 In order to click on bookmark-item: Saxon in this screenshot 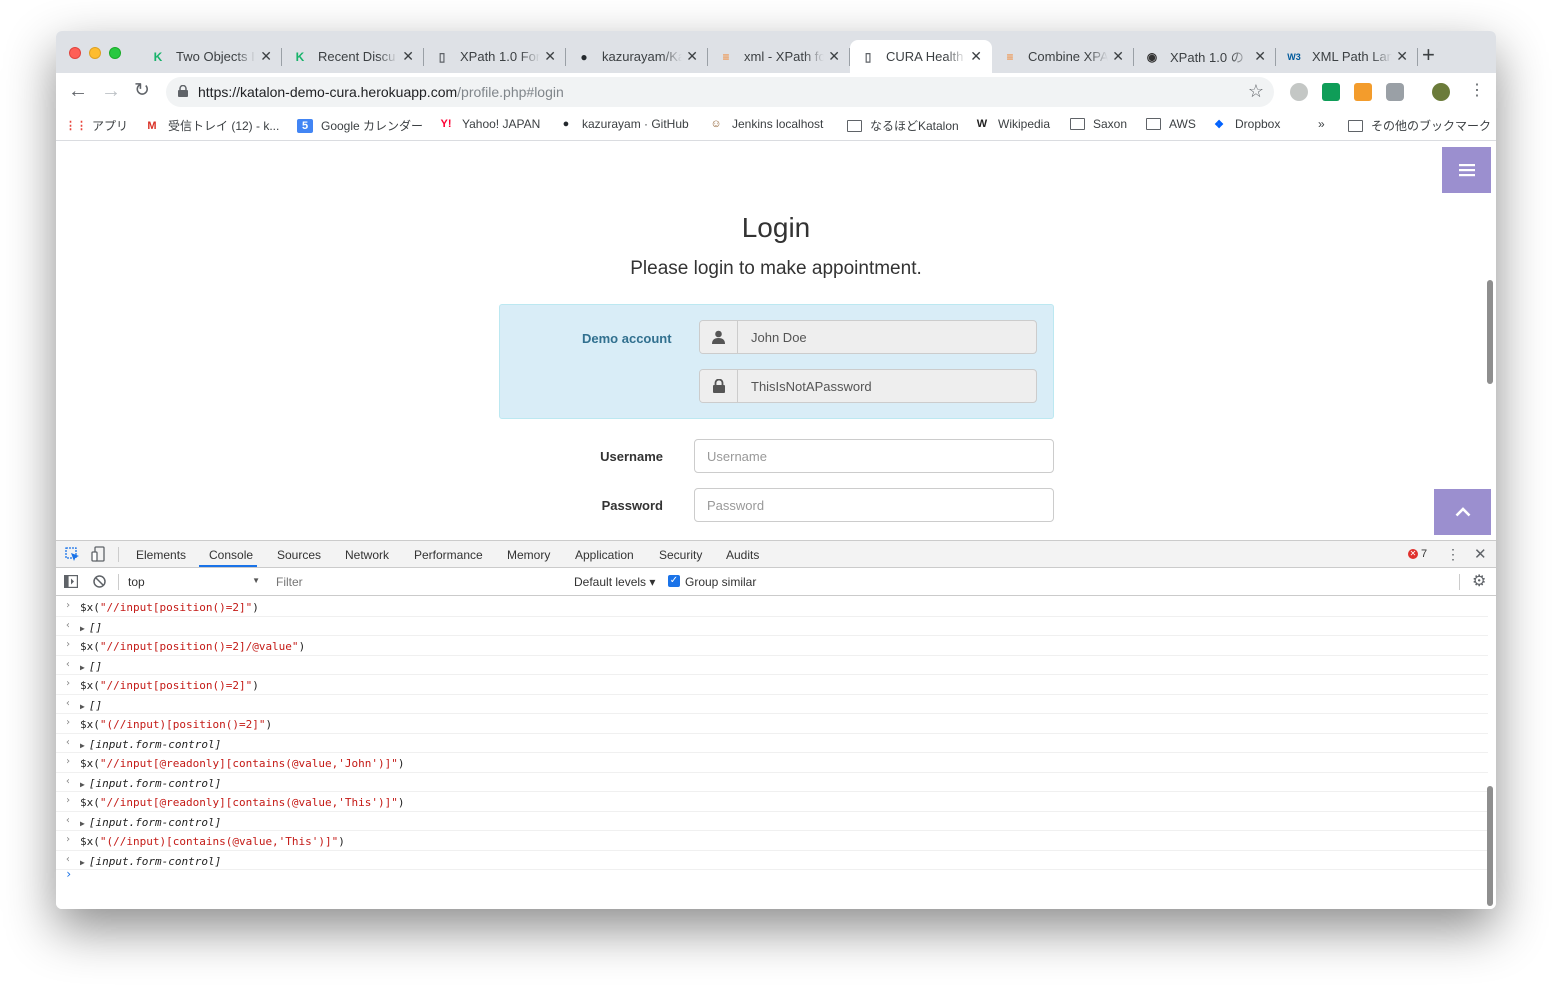, I will do `click(1098, 124)`.